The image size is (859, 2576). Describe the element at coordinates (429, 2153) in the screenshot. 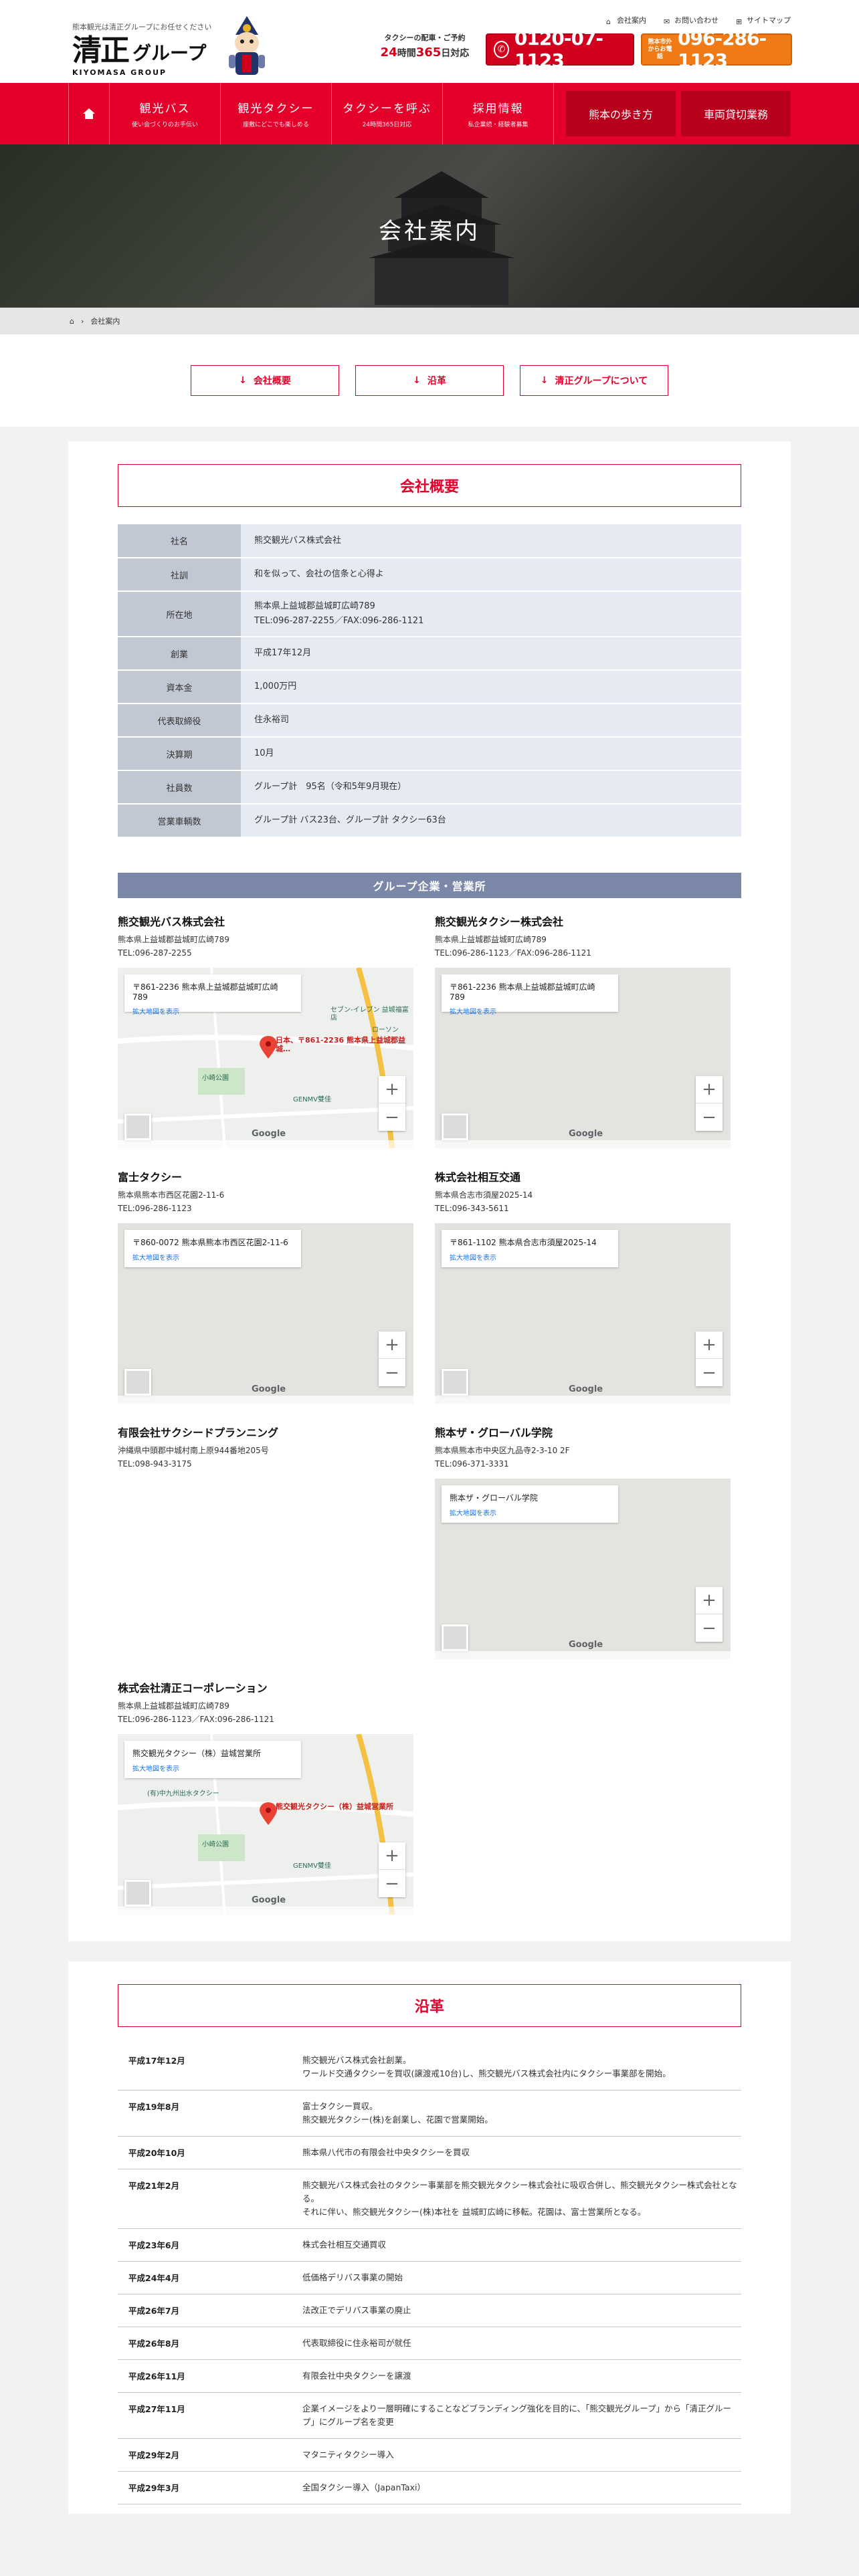

I see `history-row: 平成20年10月 熊本県八代市の有限会社中央タクシーを買収` at that location.